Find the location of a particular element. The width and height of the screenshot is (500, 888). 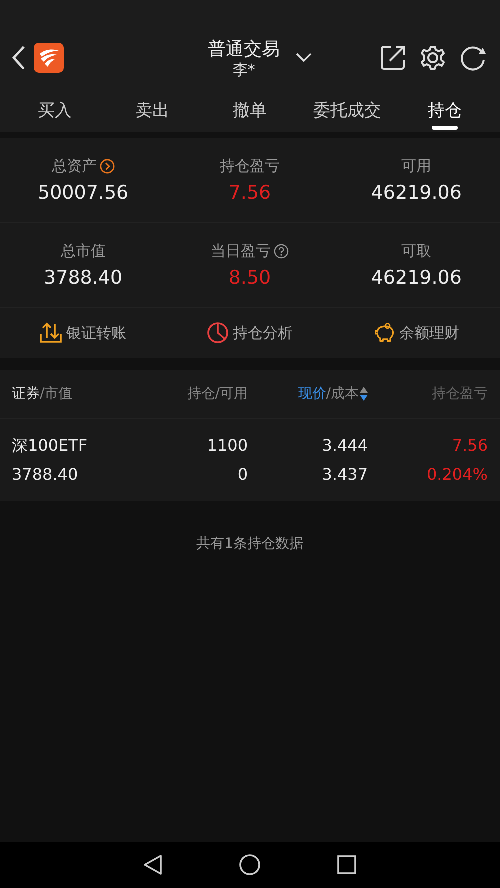

table-cell-text: 0 is located at coordinates (242, 475).